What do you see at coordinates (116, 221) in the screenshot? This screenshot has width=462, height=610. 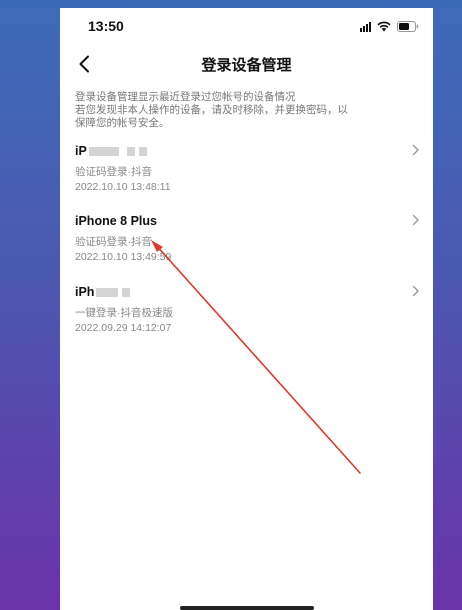 I see `device-name: iPhone 8 Plus` at bounding box center [116, 221].